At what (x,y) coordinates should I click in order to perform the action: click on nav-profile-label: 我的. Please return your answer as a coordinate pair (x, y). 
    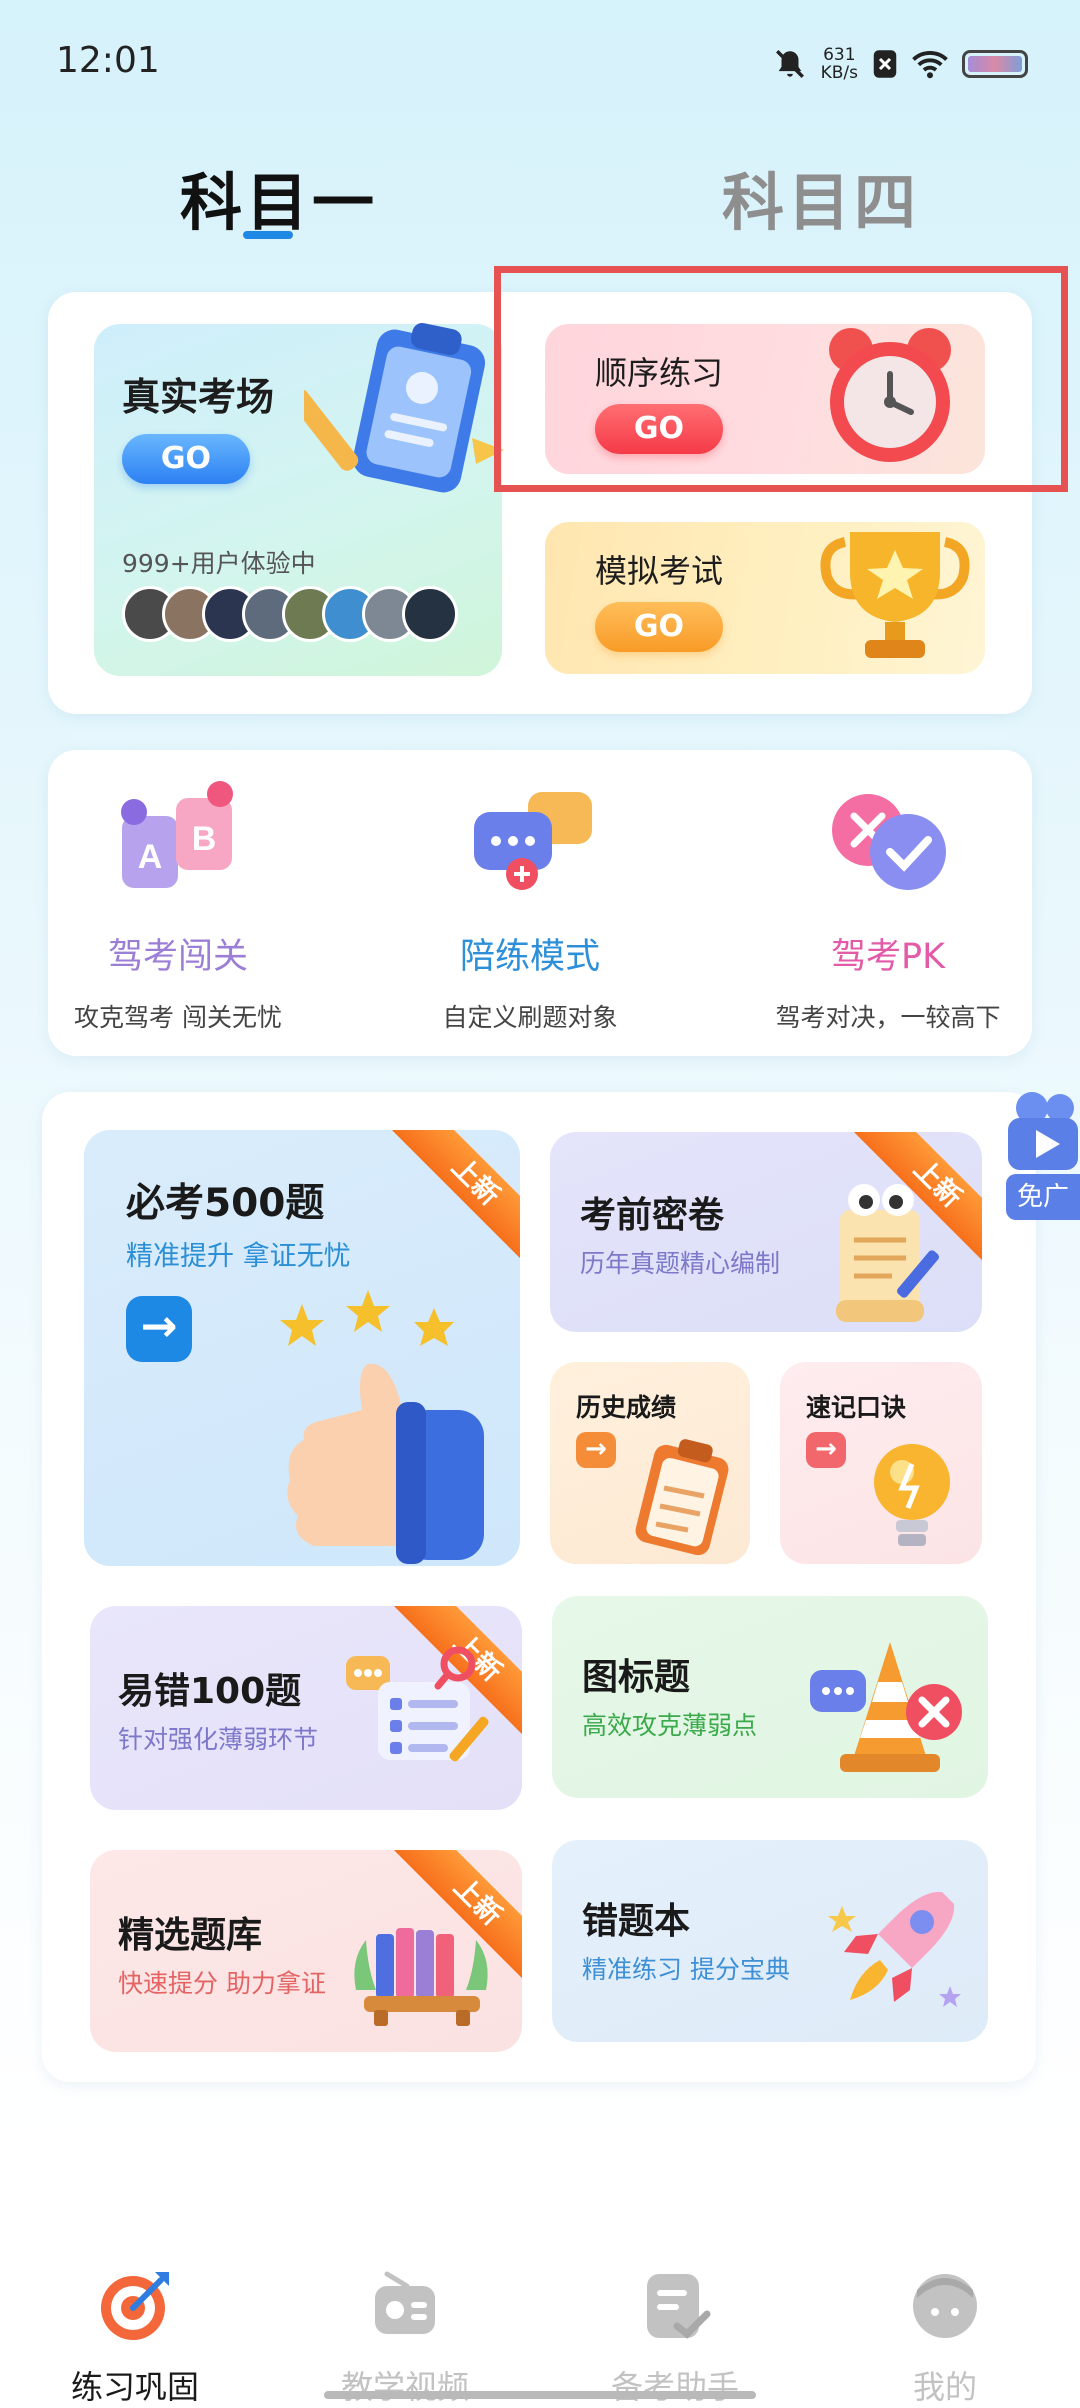
    Looking at the image, I should click on (944, 2387).